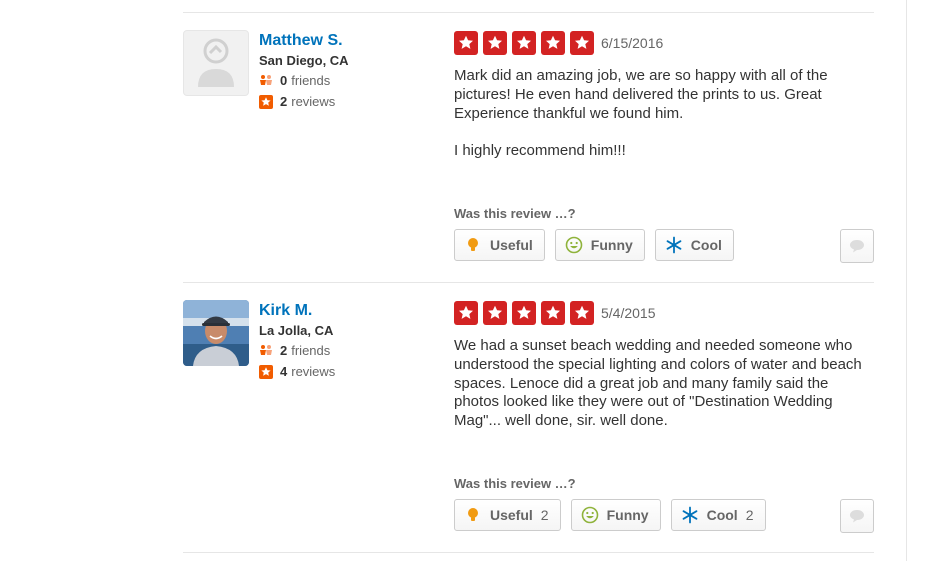 The width and height of the screenshot is (925, 561). What do you see at coordinates (499, 245) in the screenshot?
I see `useful-button: Useful` at bounding box center [499, 245].